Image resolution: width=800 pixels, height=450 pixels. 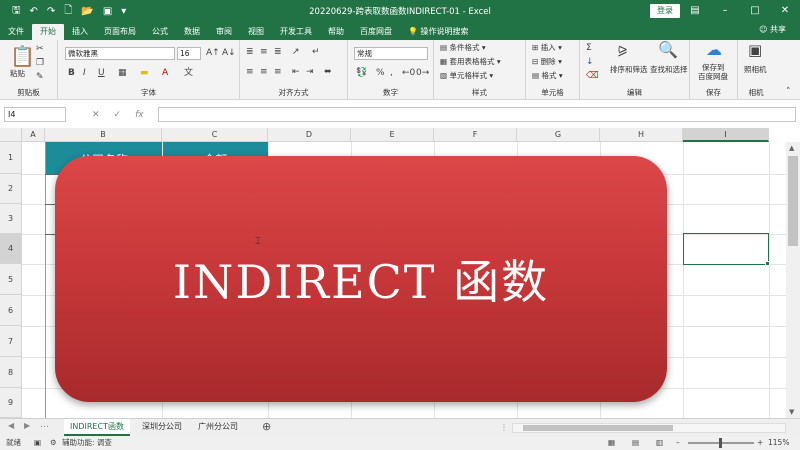 What do you see at coordinates (611, 443) in the screenshot?
I see `normal-view-icon: ▦` at bounding box center [611, 443].